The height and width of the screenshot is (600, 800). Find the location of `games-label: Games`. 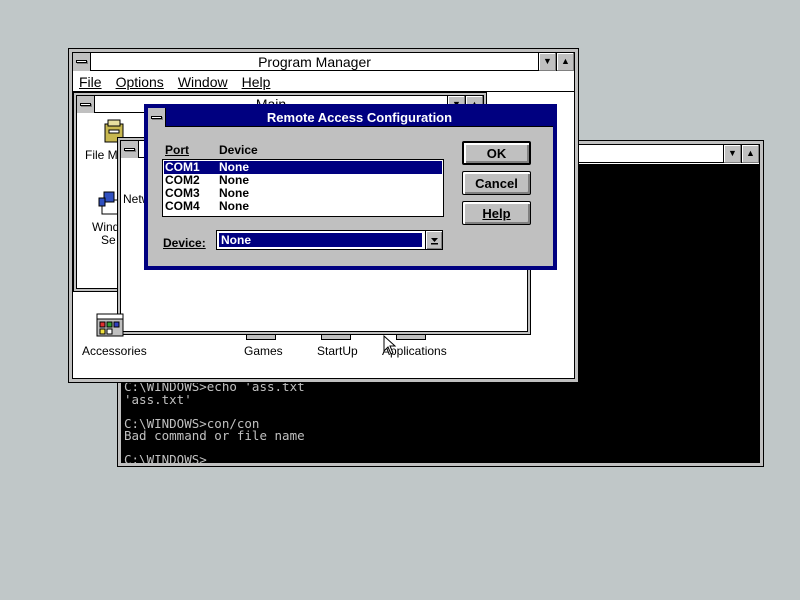

games-label: Games is located at coordinates (263, 351).